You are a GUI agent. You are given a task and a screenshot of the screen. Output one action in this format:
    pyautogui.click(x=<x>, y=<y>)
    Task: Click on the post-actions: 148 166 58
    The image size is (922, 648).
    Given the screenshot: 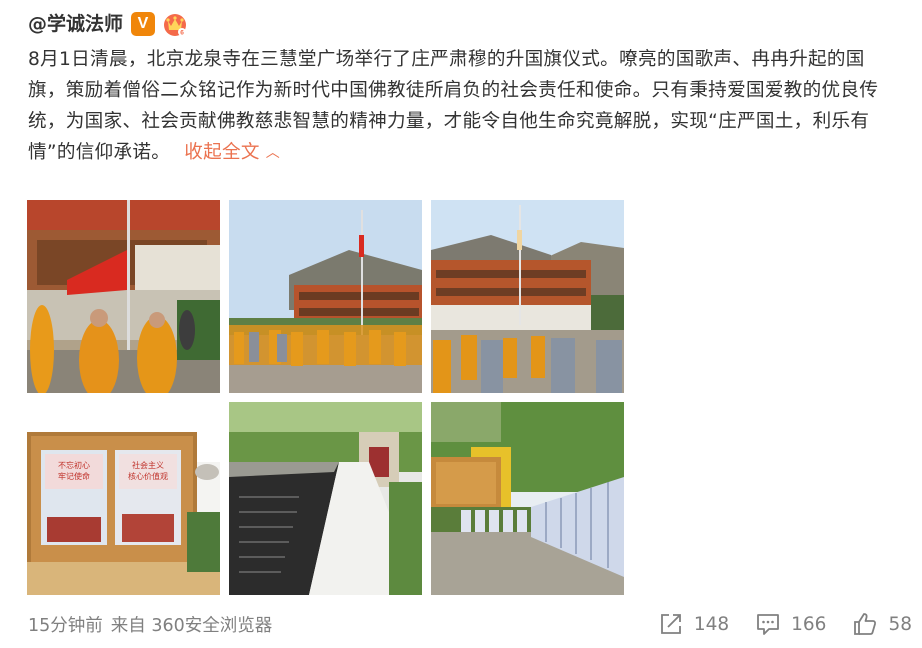 What is the action you would take?
    pyautogui.click(x=772, y=624)
    